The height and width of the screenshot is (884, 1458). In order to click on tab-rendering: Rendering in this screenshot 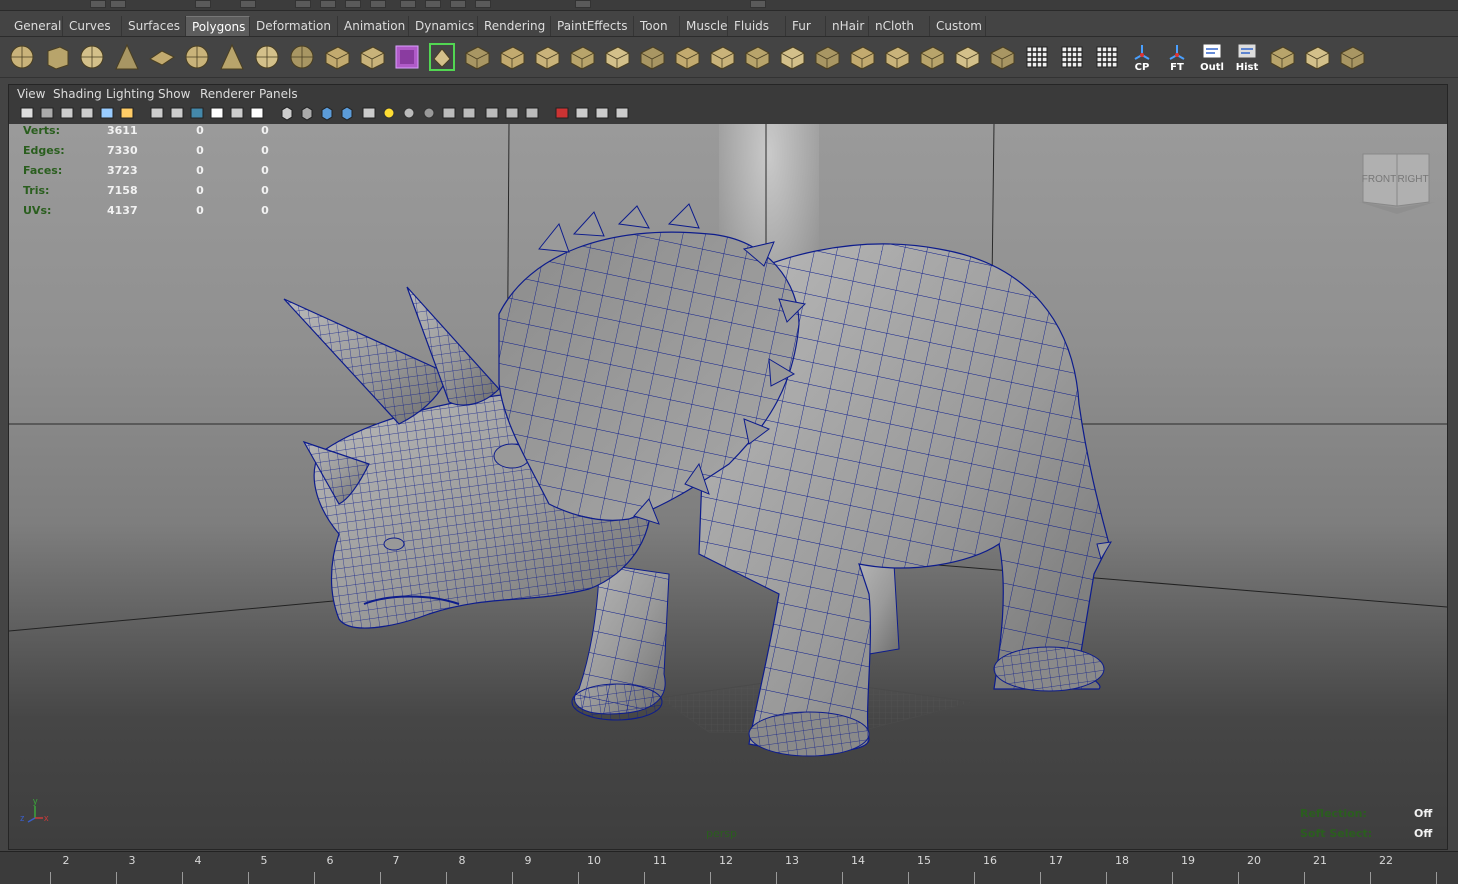, I will do `click(514, 26)`.